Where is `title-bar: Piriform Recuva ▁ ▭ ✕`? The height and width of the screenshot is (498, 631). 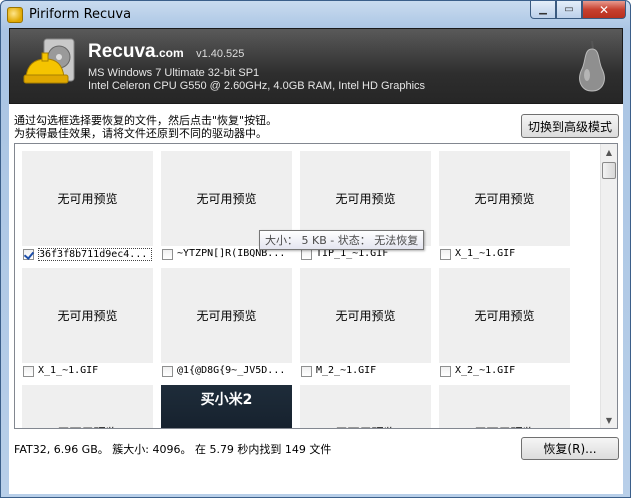 title-bar: Piriform Recuva ▁ ▭ ✕ is located at coordinates (315, 14).